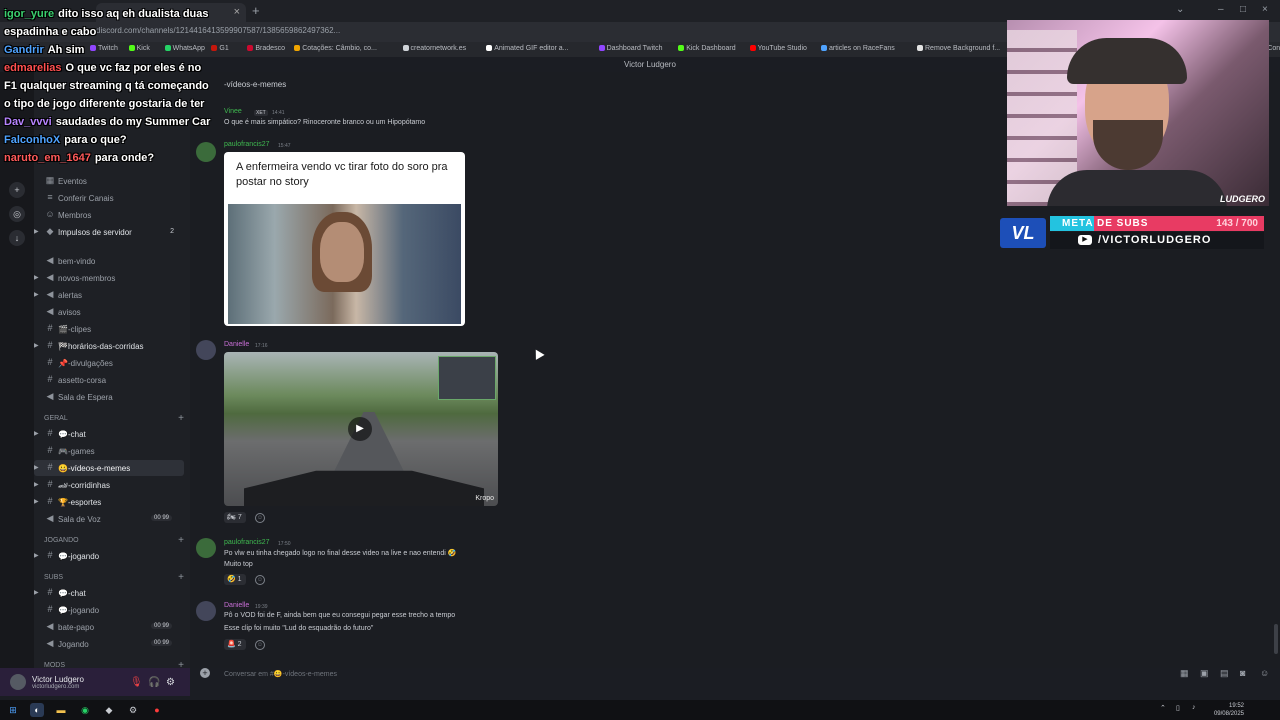 Image resolution: width=1280 pixels, height=720 pixels. What do you see at coordinates (778, 48) in the screenshot?
I see `bookmark-item: YouTube Studio` at bounding box center [778, 48].